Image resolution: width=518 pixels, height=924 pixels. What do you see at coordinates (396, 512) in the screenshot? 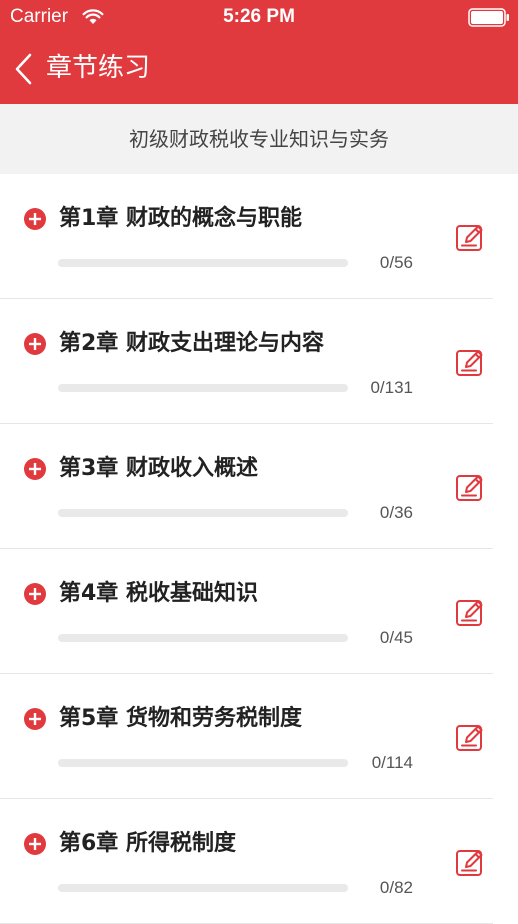
I see `chapter-progress-count: 0/36` at bounding box center [396, 512].